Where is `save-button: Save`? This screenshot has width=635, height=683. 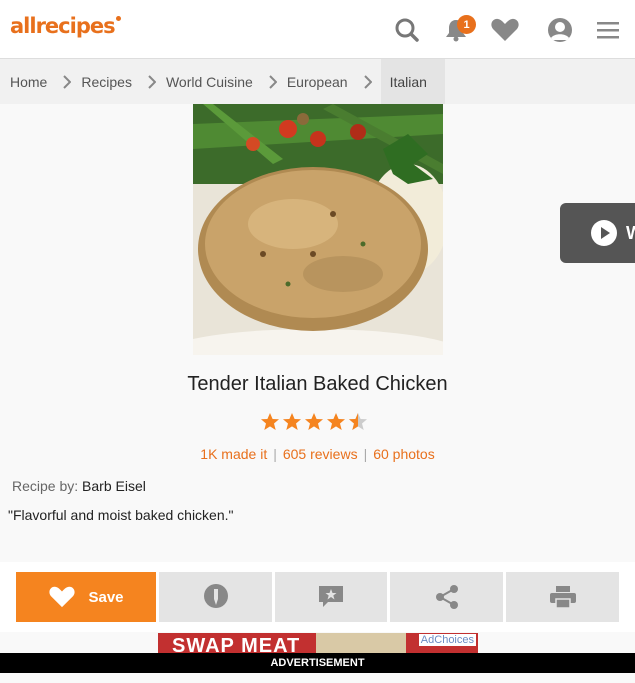
save-button: Save is located at coordinates (86, 597).